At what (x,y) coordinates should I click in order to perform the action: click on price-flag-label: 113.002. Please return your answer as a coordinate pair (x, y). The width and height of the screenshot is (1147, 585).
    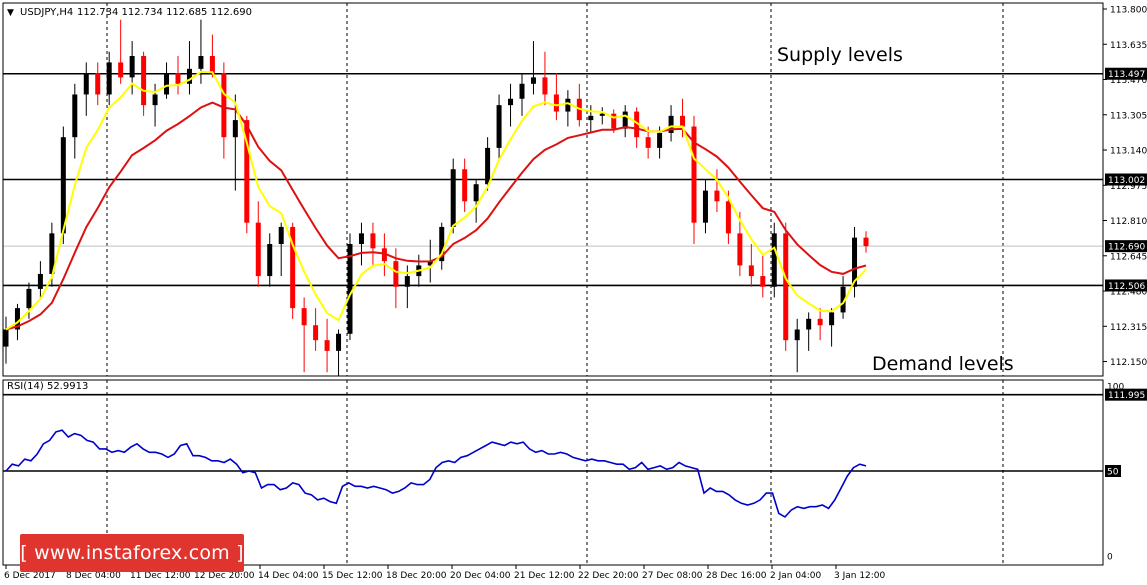
    Looking at the image, I should click on (1126, 181).